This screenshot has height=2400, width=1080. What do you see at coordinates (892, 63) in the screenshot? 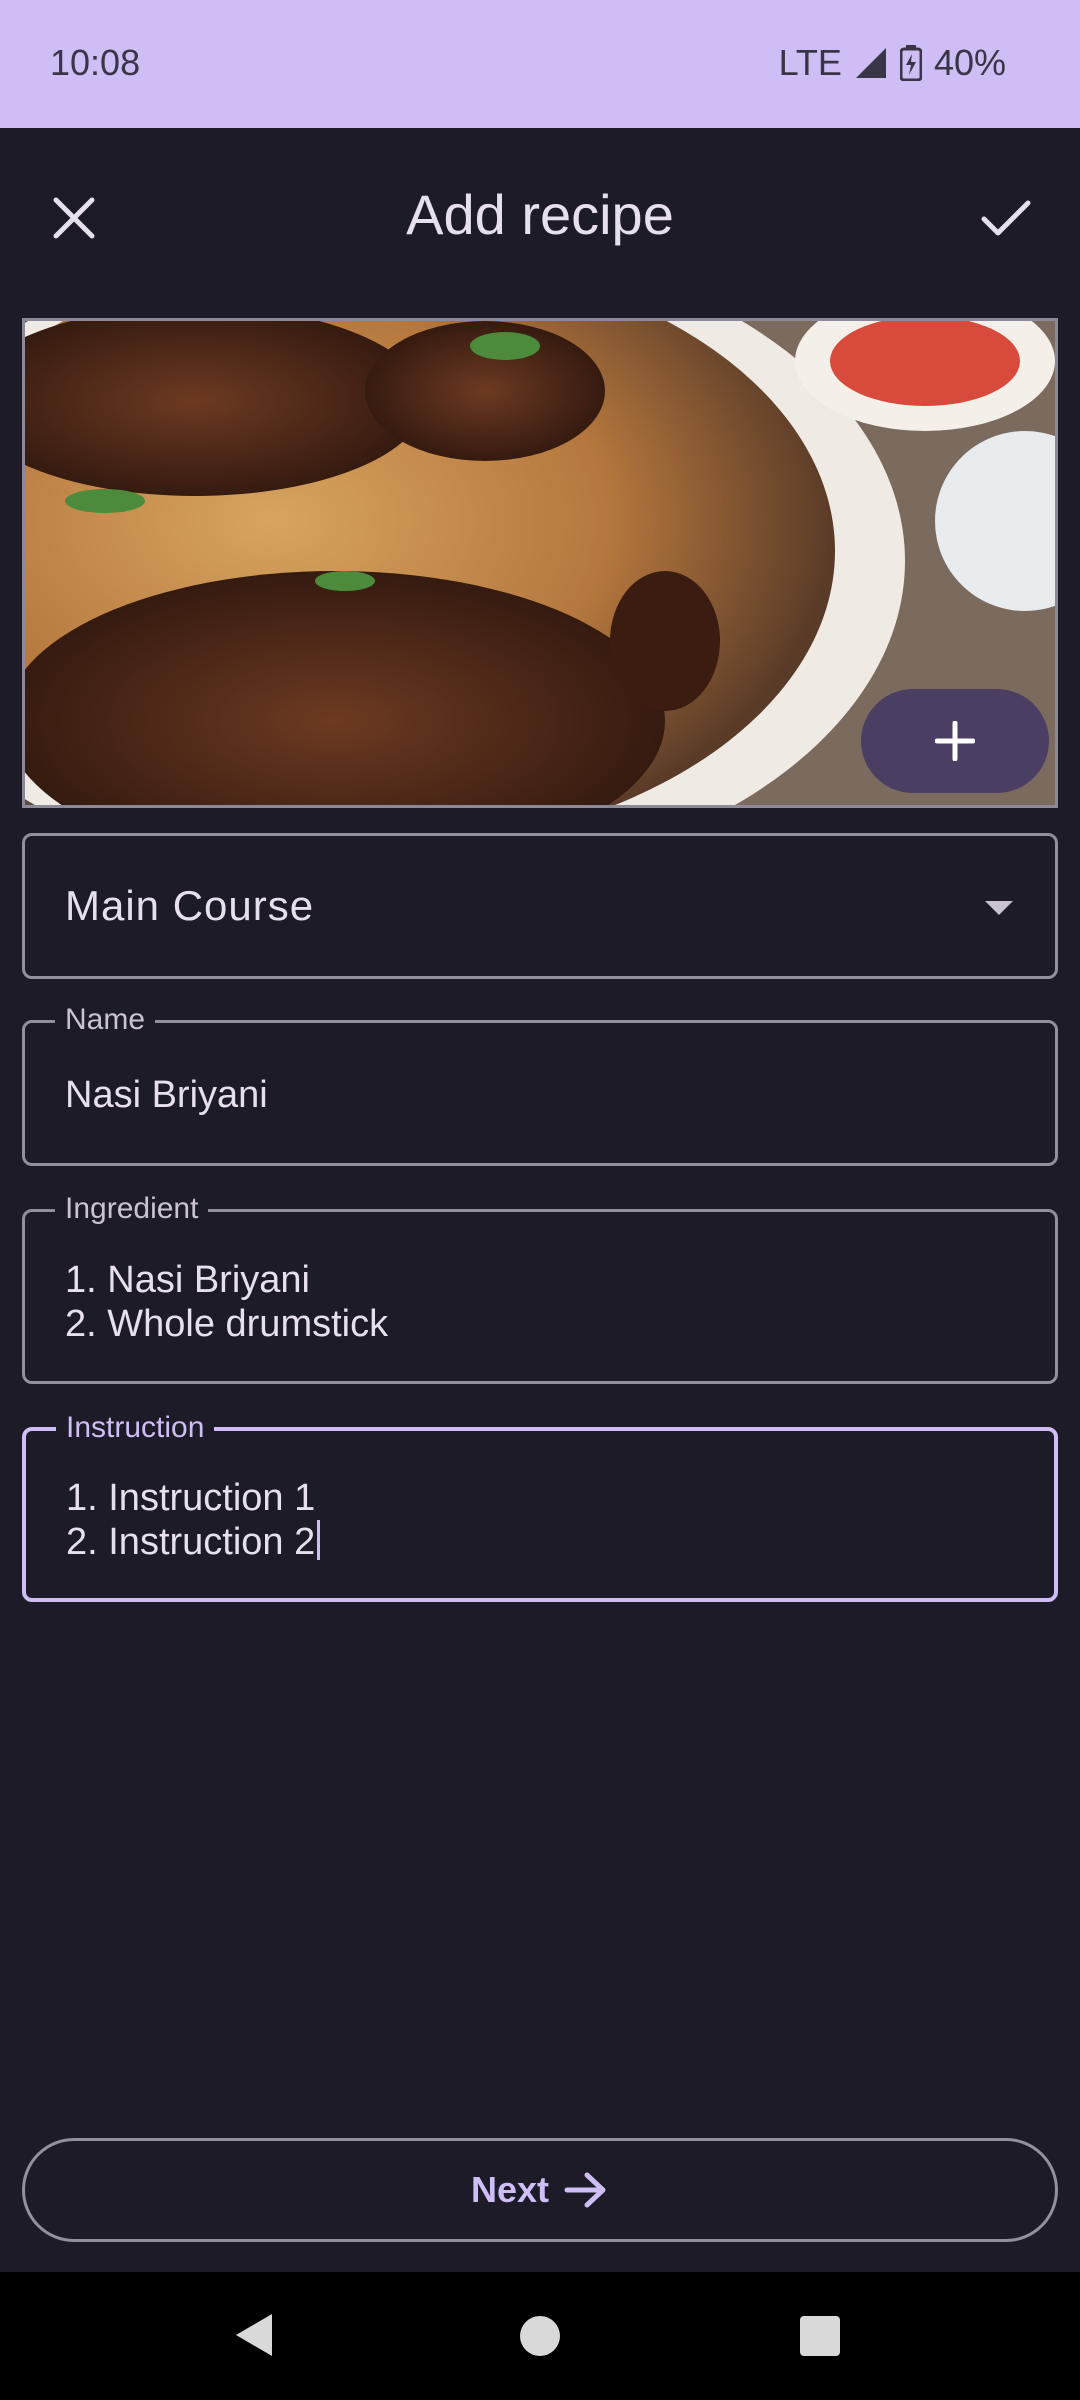
I see `status-icons: LTE 40%` at bounding box center [892, 63].